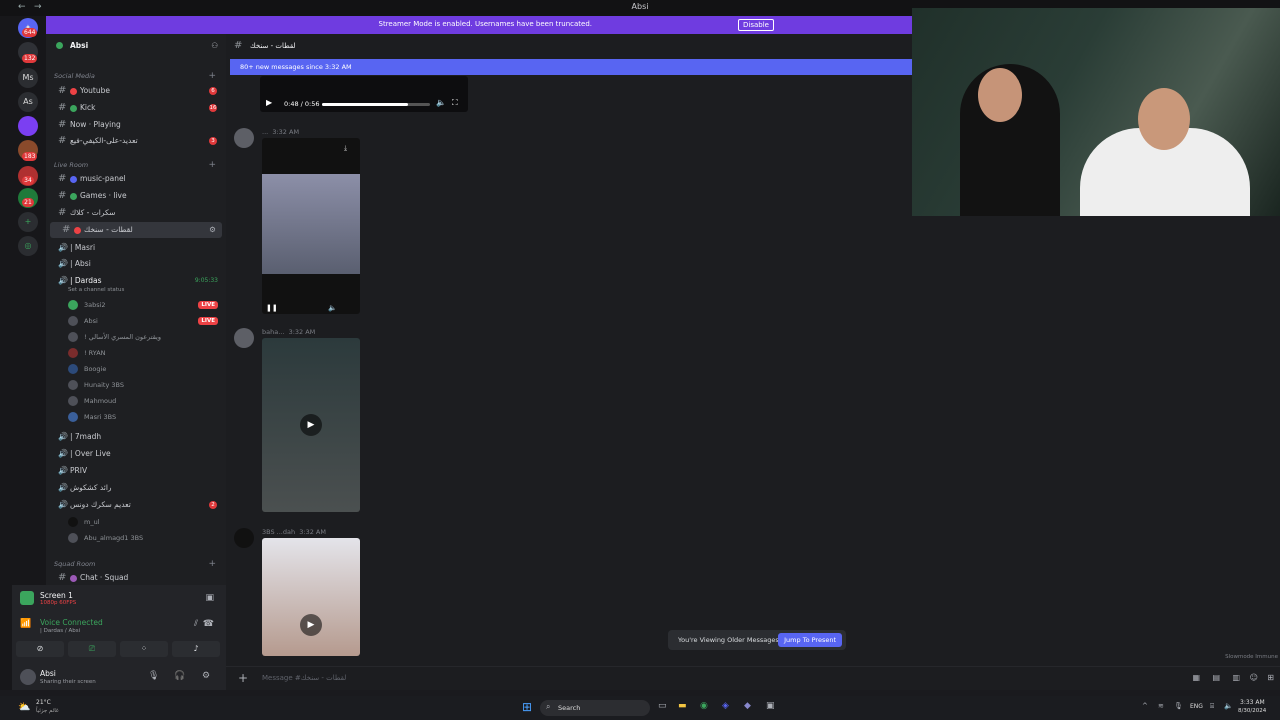 The height and width of the screenshot is (720, 1280). Describe the element at coordinates (770, 706) in the screenshot. I see `app-icon: ▣` at that location.